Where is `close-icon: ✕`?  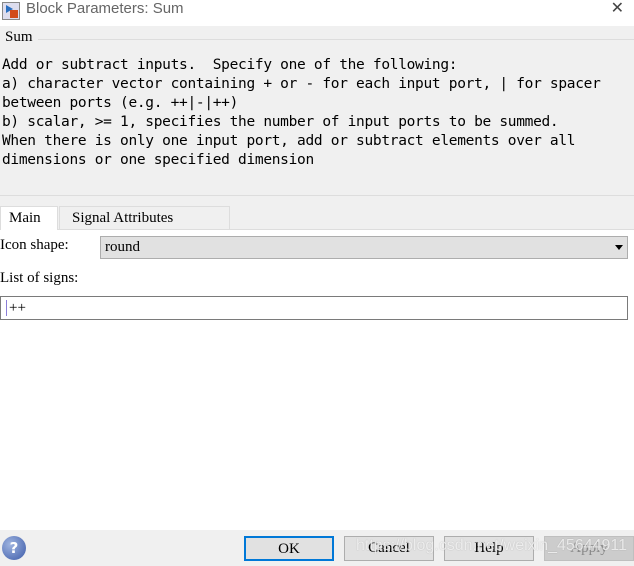 close-icon: ✕ is located at coordinates (617, 8).